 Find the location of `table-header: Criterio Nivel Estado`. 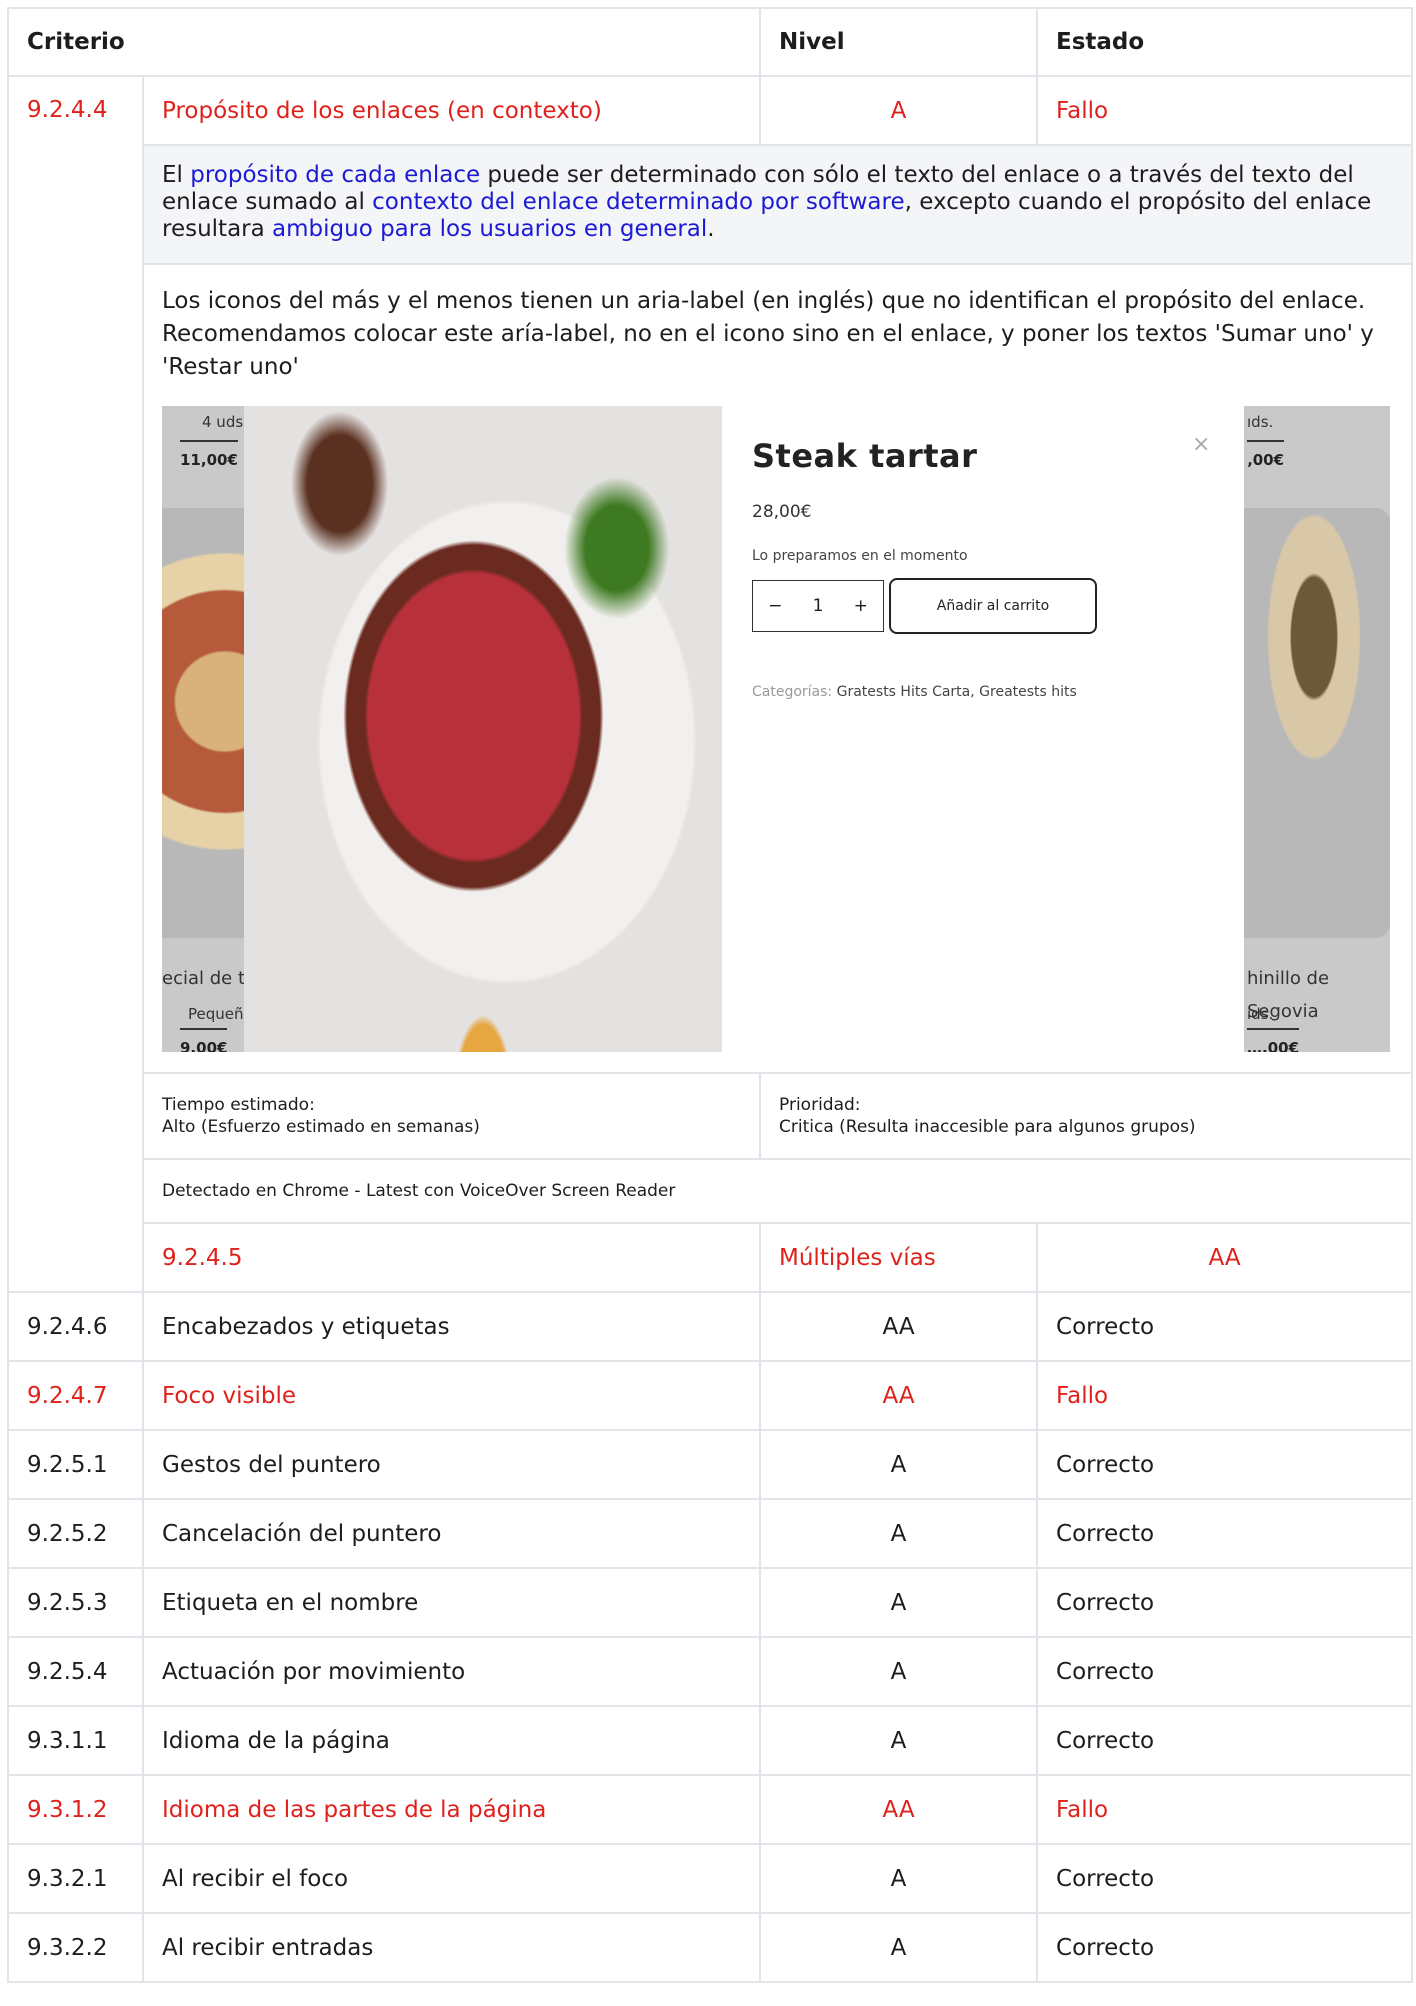

table-header: Criterio Nivel Estado is located at coordinates (710, 42).